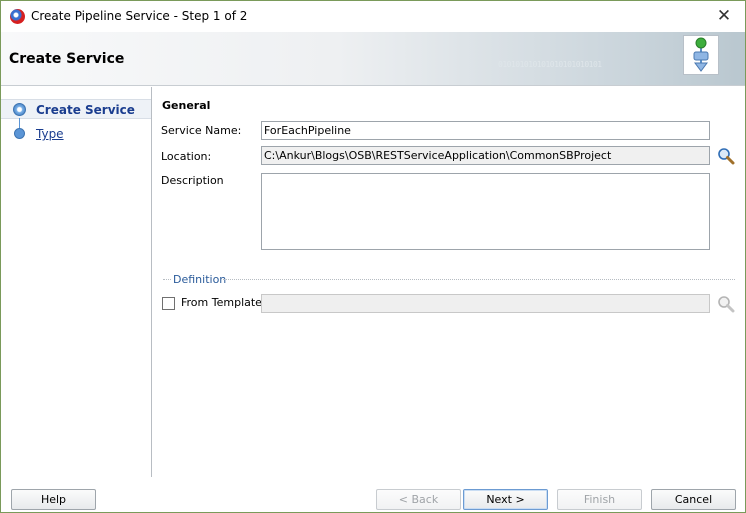 This screenshot has width=746, height=513. I want to click on from-template-checkbox, so click(168, 303).